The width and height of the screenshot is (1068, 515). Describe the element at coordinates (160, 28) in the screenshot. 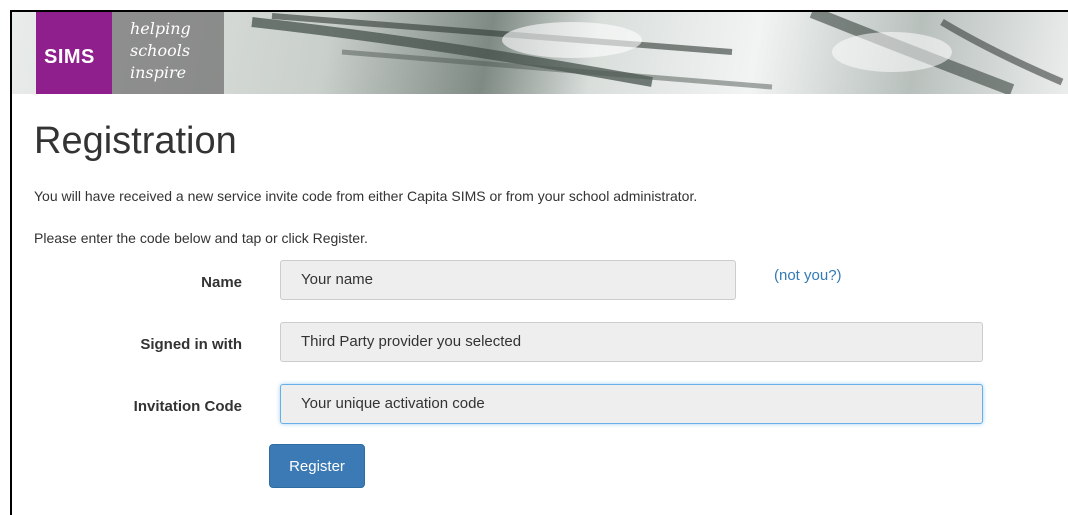

I see `tagline-line: helping` at that location.